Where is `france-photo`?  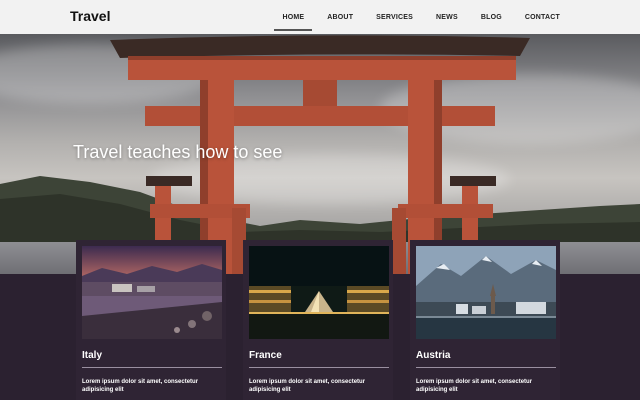 france-photo is located at coordinates (319, 292).